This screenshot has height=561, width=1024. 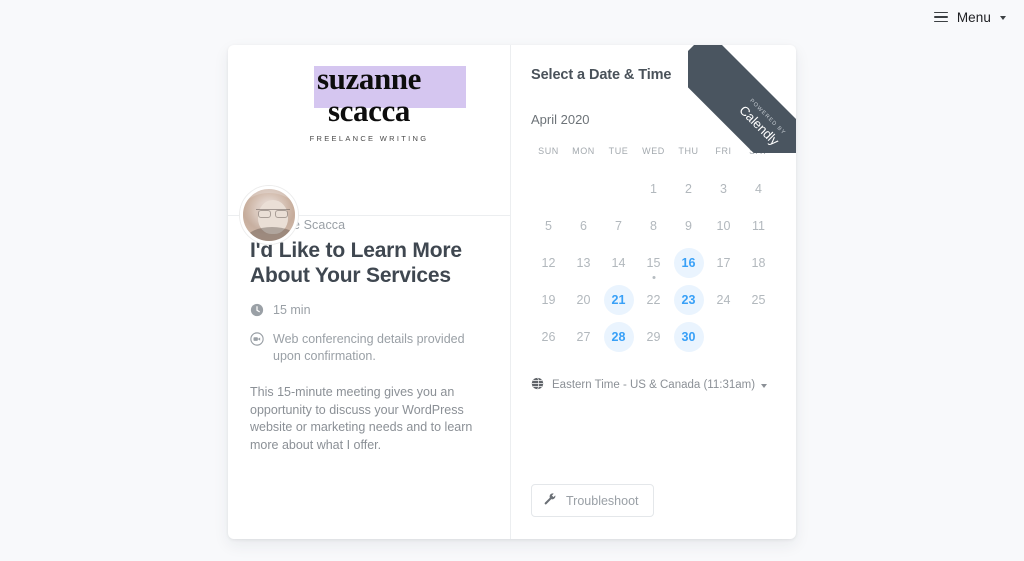 I want to click on clock-icon, so click(x=257, y=312).